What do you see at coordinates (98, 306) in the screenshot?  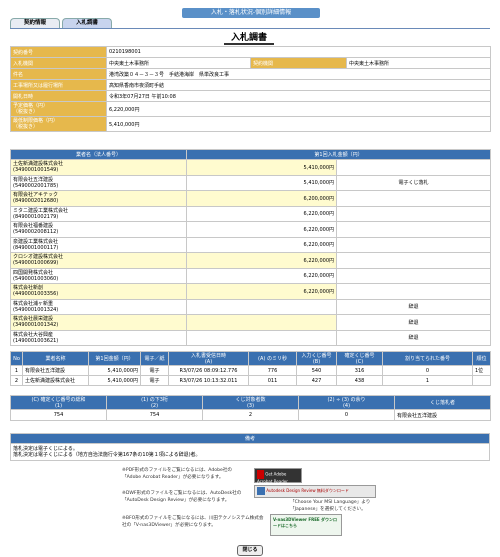 I see `bidder-name: 株式会社浦ヶ新重 (5490001001324)` at bounding box center [98, 306].